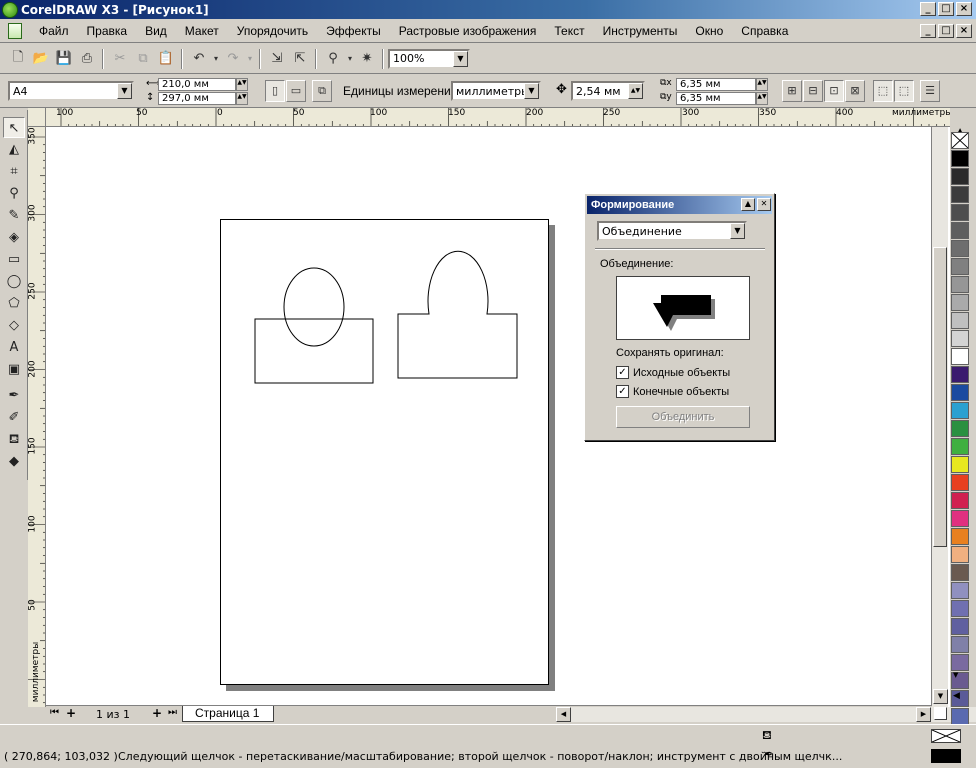 This screenshot has height=768, width=976. What do you see at coordinates (716, 84) in the screenshot?
I see `duplicate-x-field: 6,35 мм` at bounding box center [716, 84].